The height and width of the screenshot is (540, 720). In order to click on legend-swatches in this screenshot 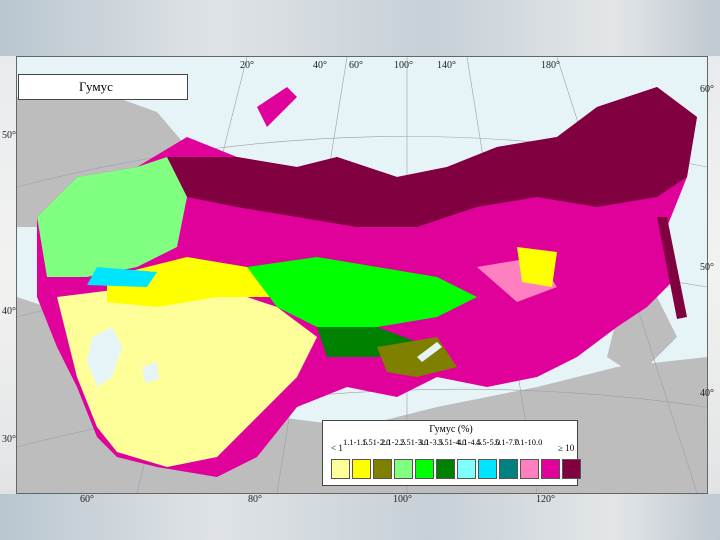, I will do `click(457, 469)`.